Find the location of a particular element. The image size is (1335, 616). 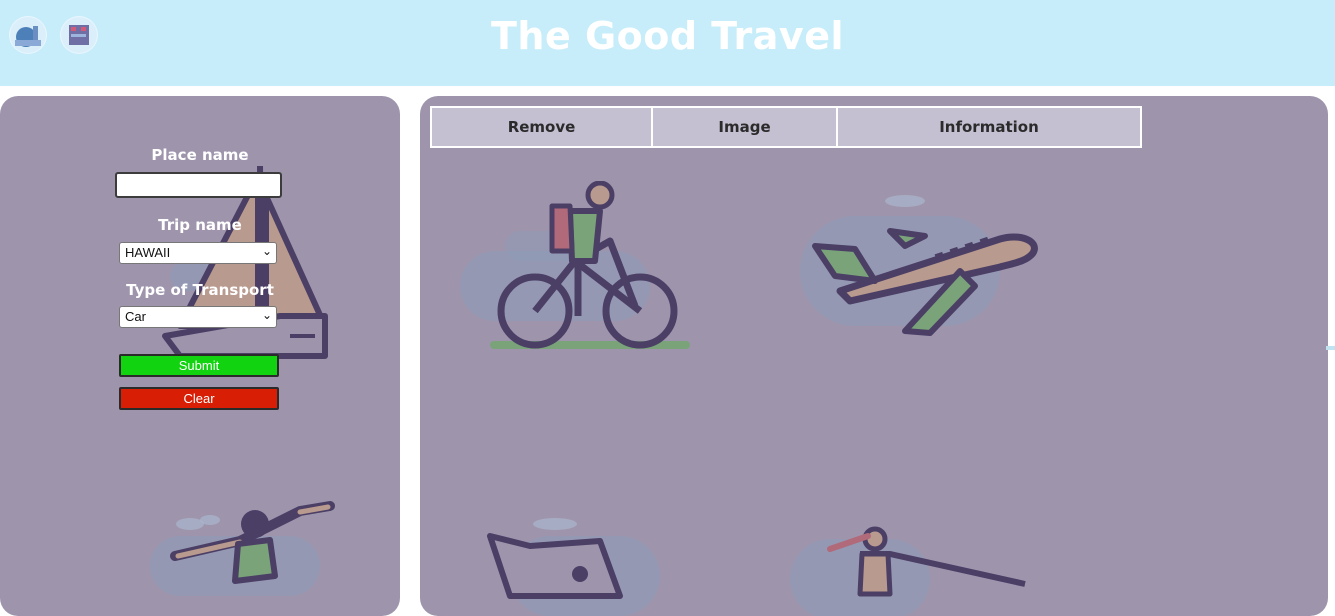

transport-type-label: Type of Transport is located at coordinates (200, 290).